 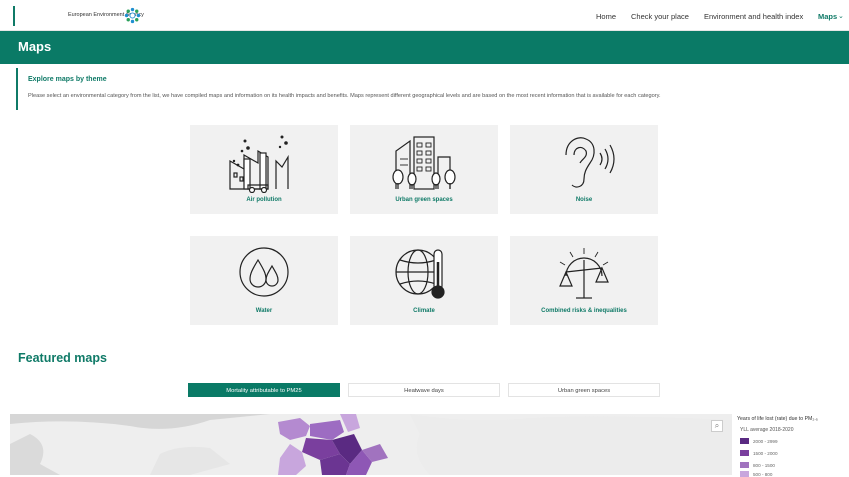 What do you see at coordinates (424, 163) in the screenshot?
I see `city-trees-icon` at bounding box center [424, 163].